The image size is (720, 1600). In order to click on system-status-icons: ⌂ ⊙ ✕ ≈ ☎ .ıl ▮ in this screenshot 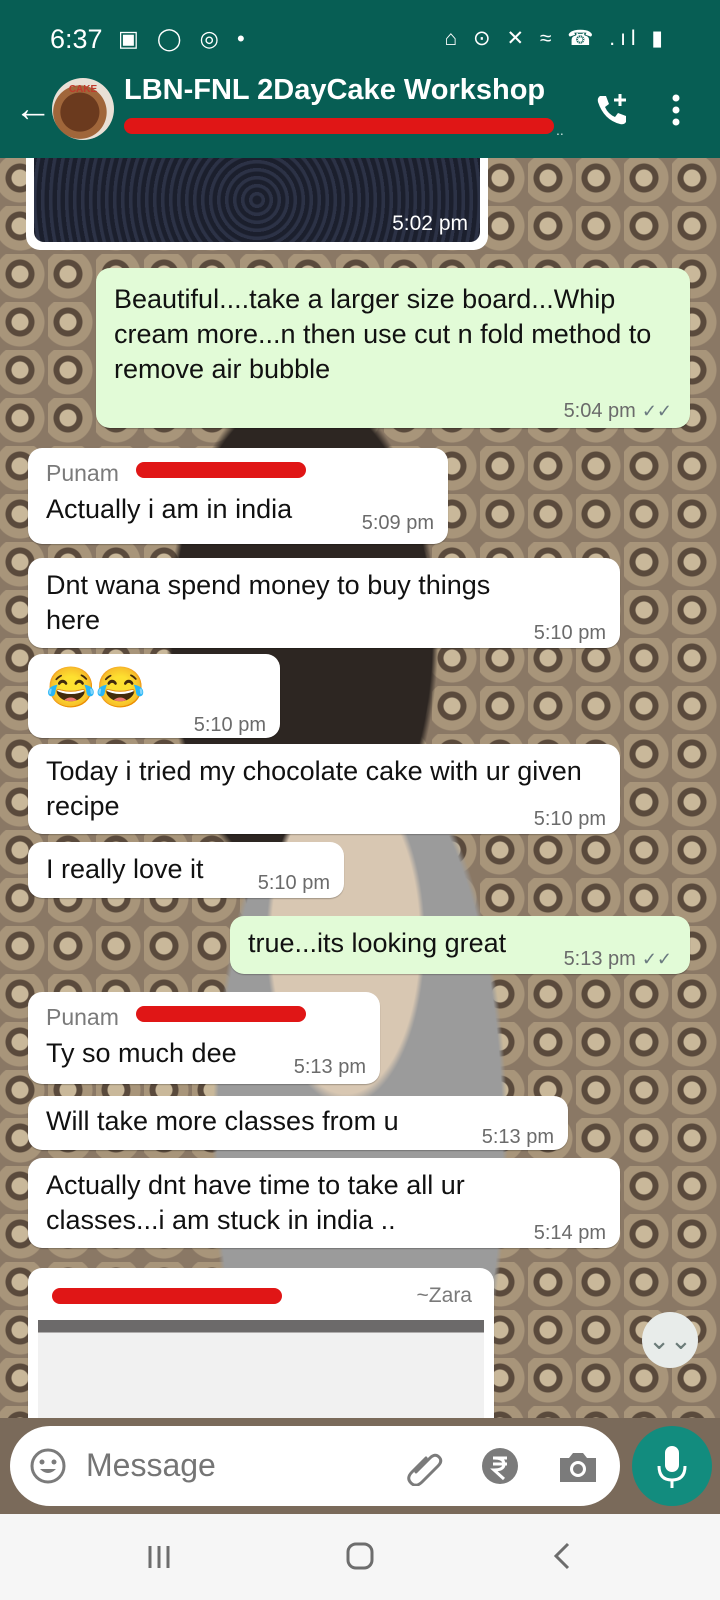, I will do `click(556, 38)`.